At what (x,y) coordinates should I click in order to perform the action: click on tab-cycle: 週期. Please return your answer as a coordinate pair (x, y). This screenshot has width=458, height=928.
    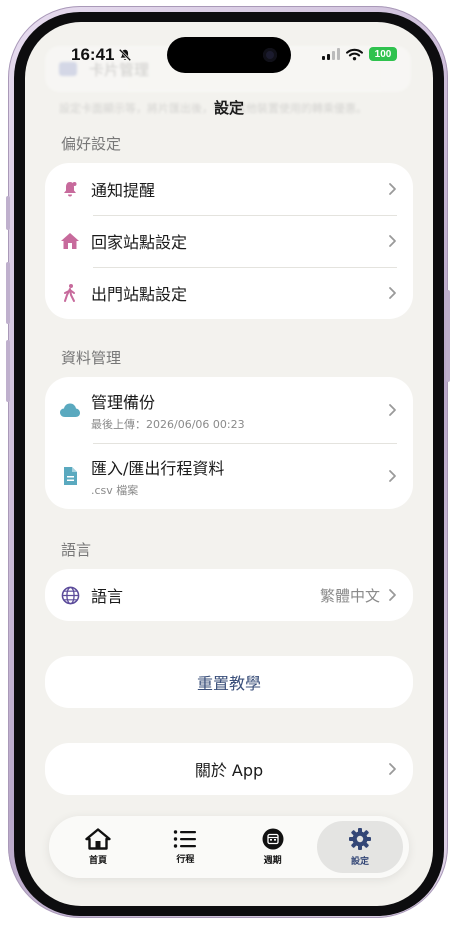
    Looking at the image, I should click on (273, 847).